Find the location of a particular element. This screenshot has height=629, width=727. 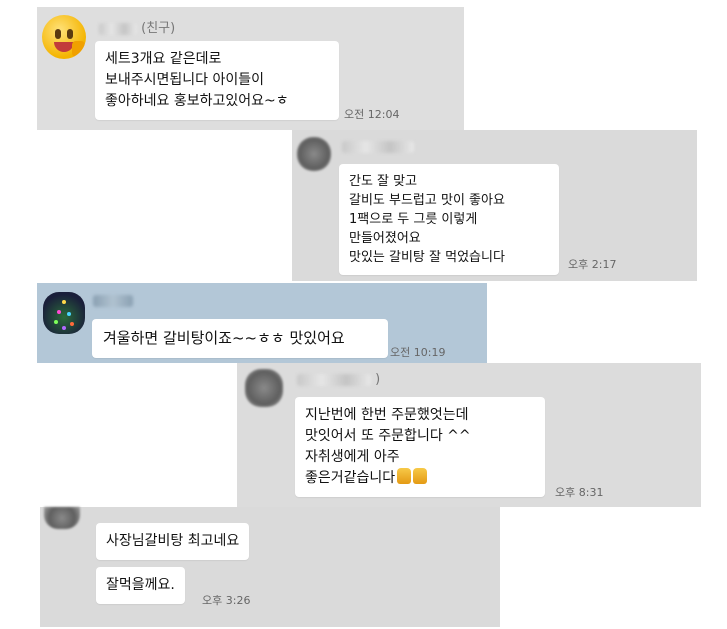

message-time: 오전 12:04 is located at coordinates (372, 114).